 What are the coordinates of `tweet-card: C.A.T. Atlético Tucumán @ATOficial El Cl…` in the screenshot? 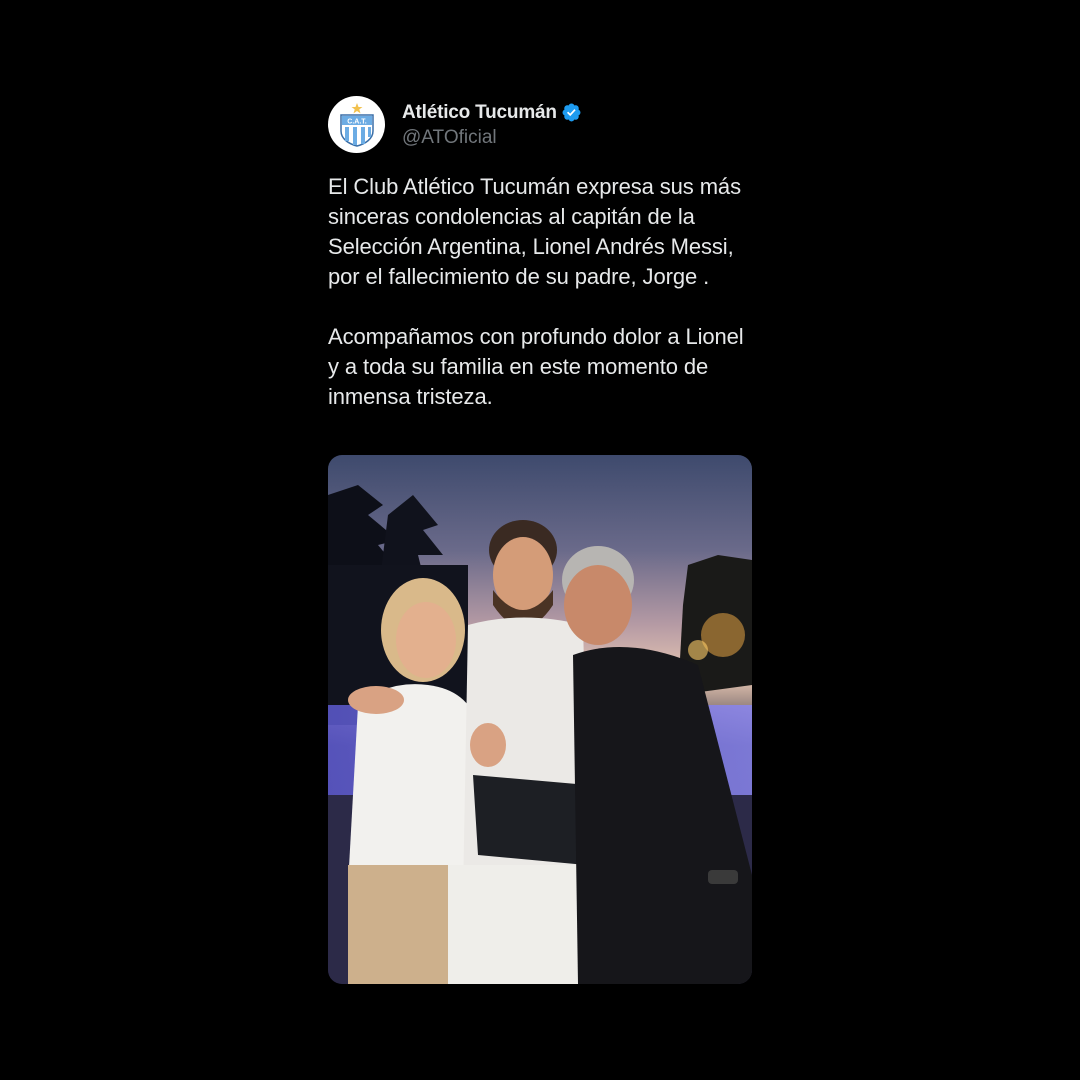 It's located at (540, 253).